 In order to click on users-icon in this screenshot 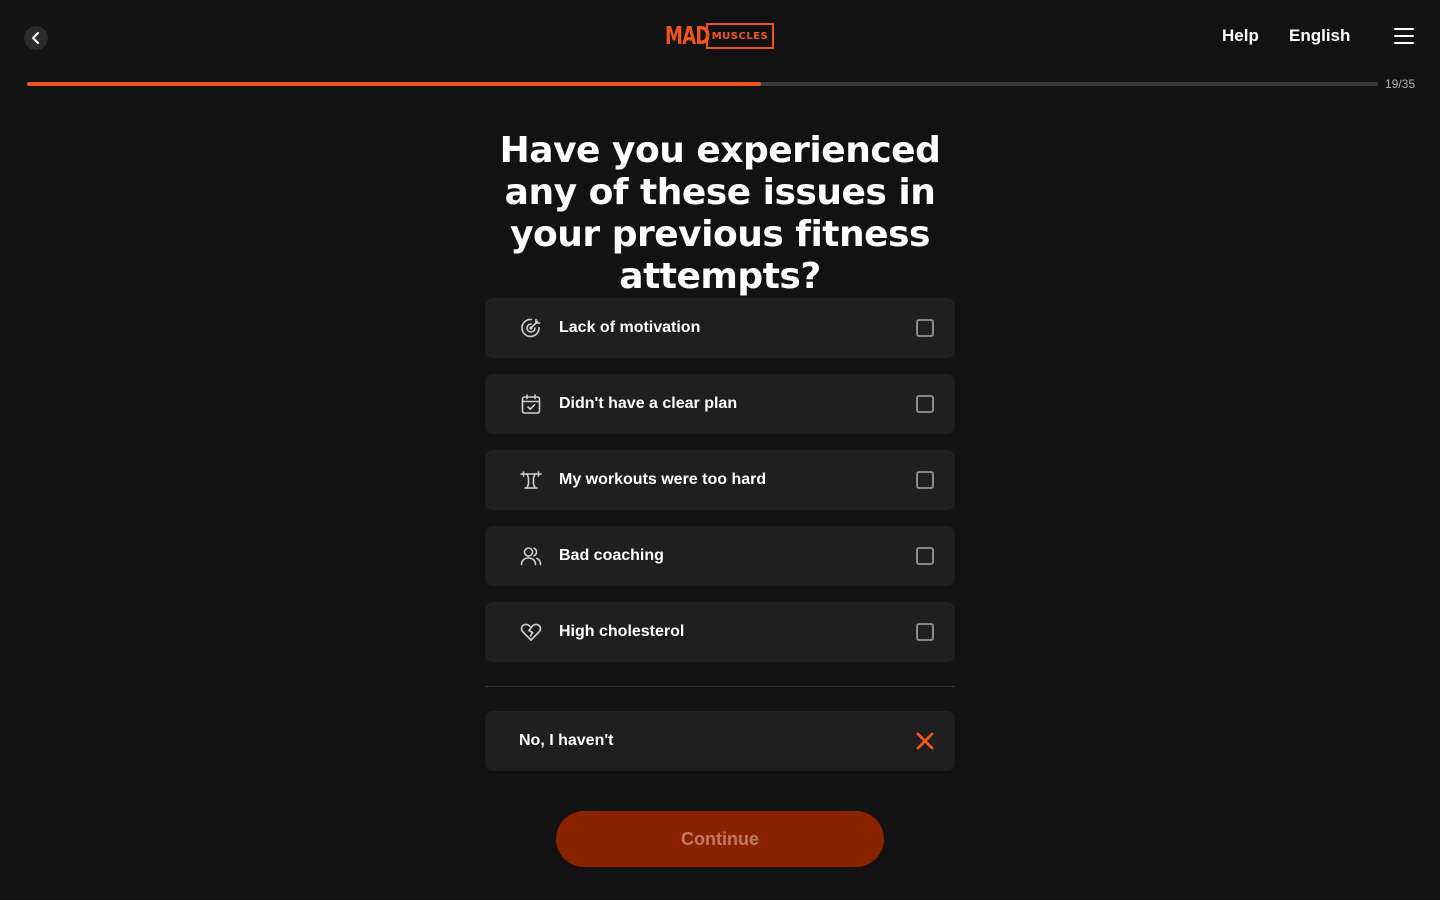, I will do `click(531, 556)`.